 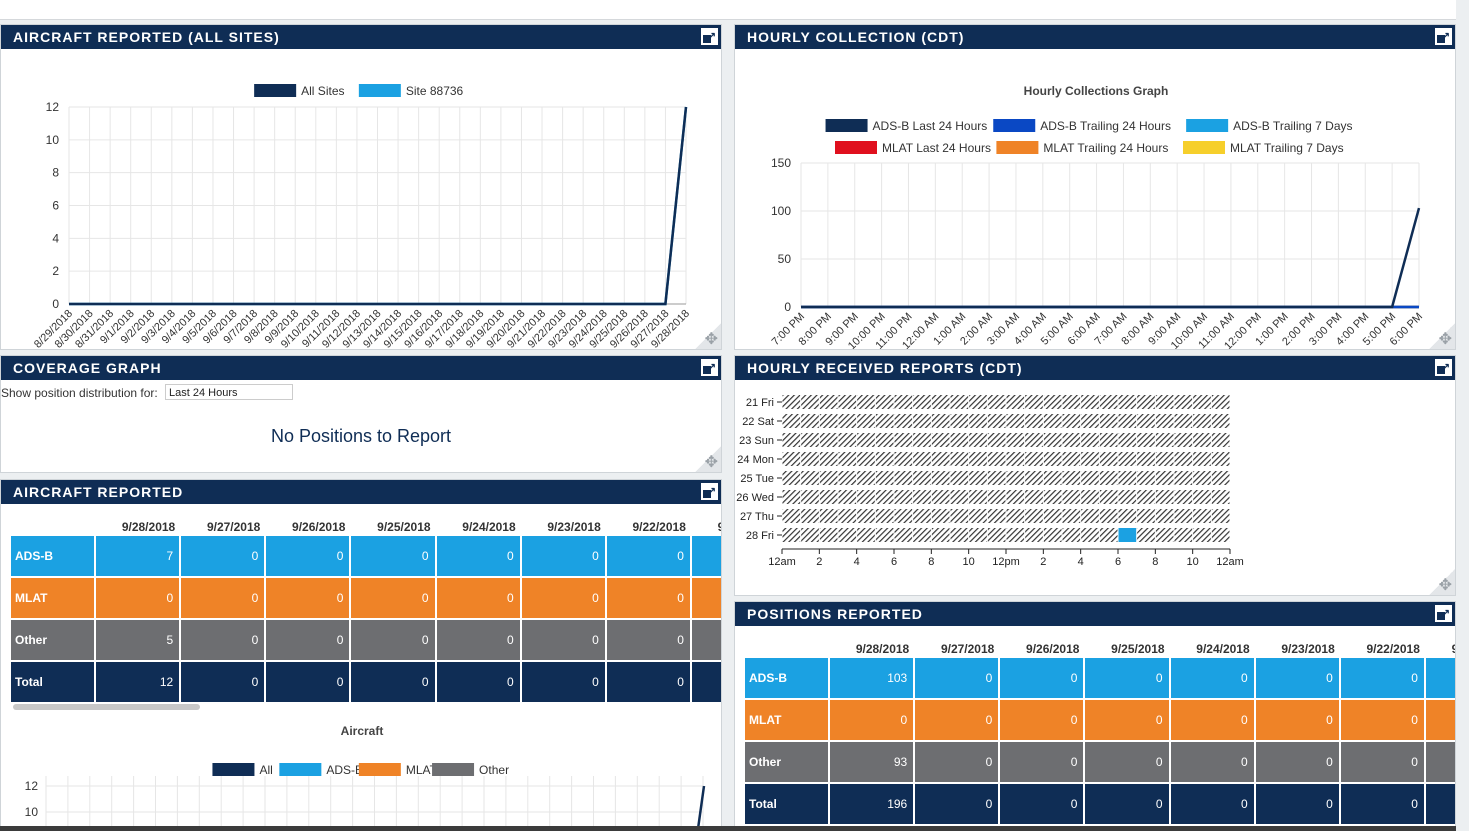 I want to click on table-row: Other 5 0 0 0 0 0 0, so click(x=366, y=640).